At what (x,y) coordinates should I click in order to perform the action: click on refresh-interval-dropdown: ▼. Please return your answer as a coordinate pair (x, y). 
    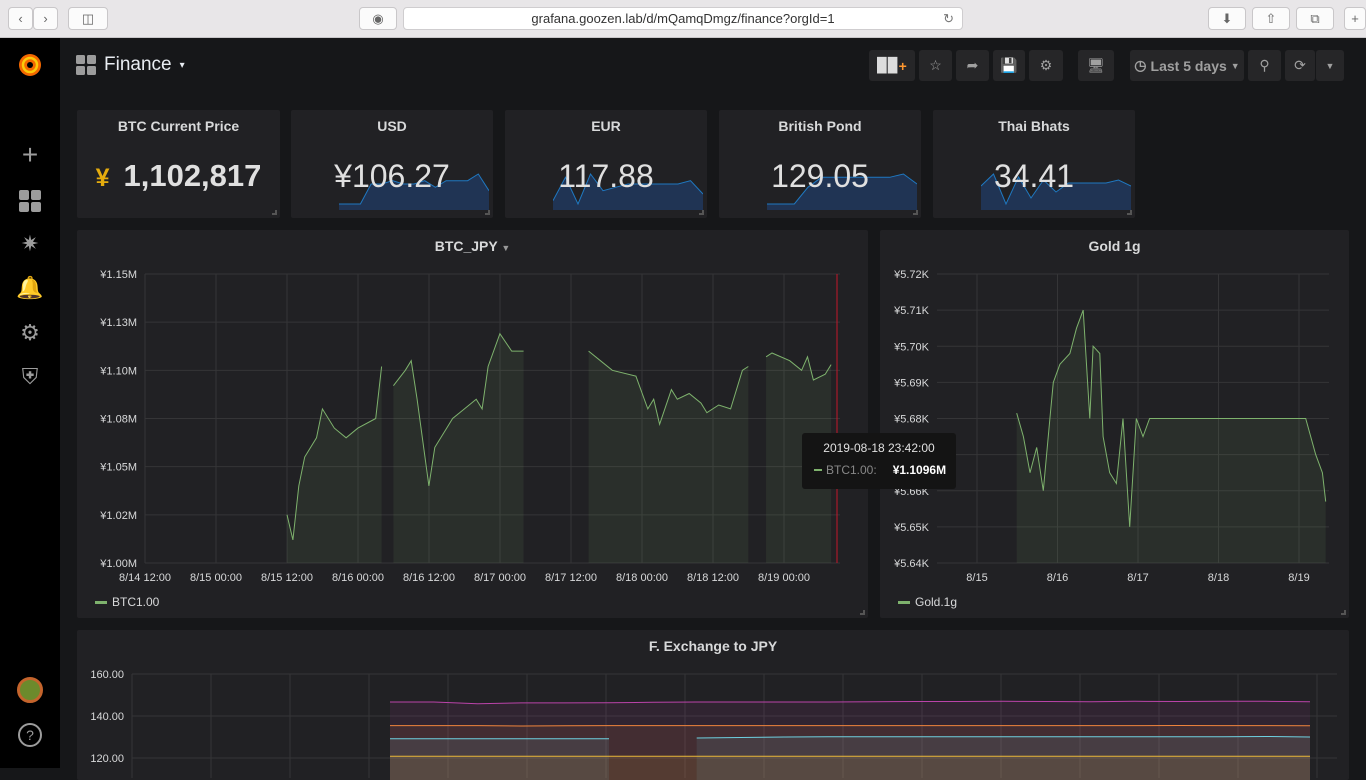
    Looking at the image, I should click on (1330, 65).